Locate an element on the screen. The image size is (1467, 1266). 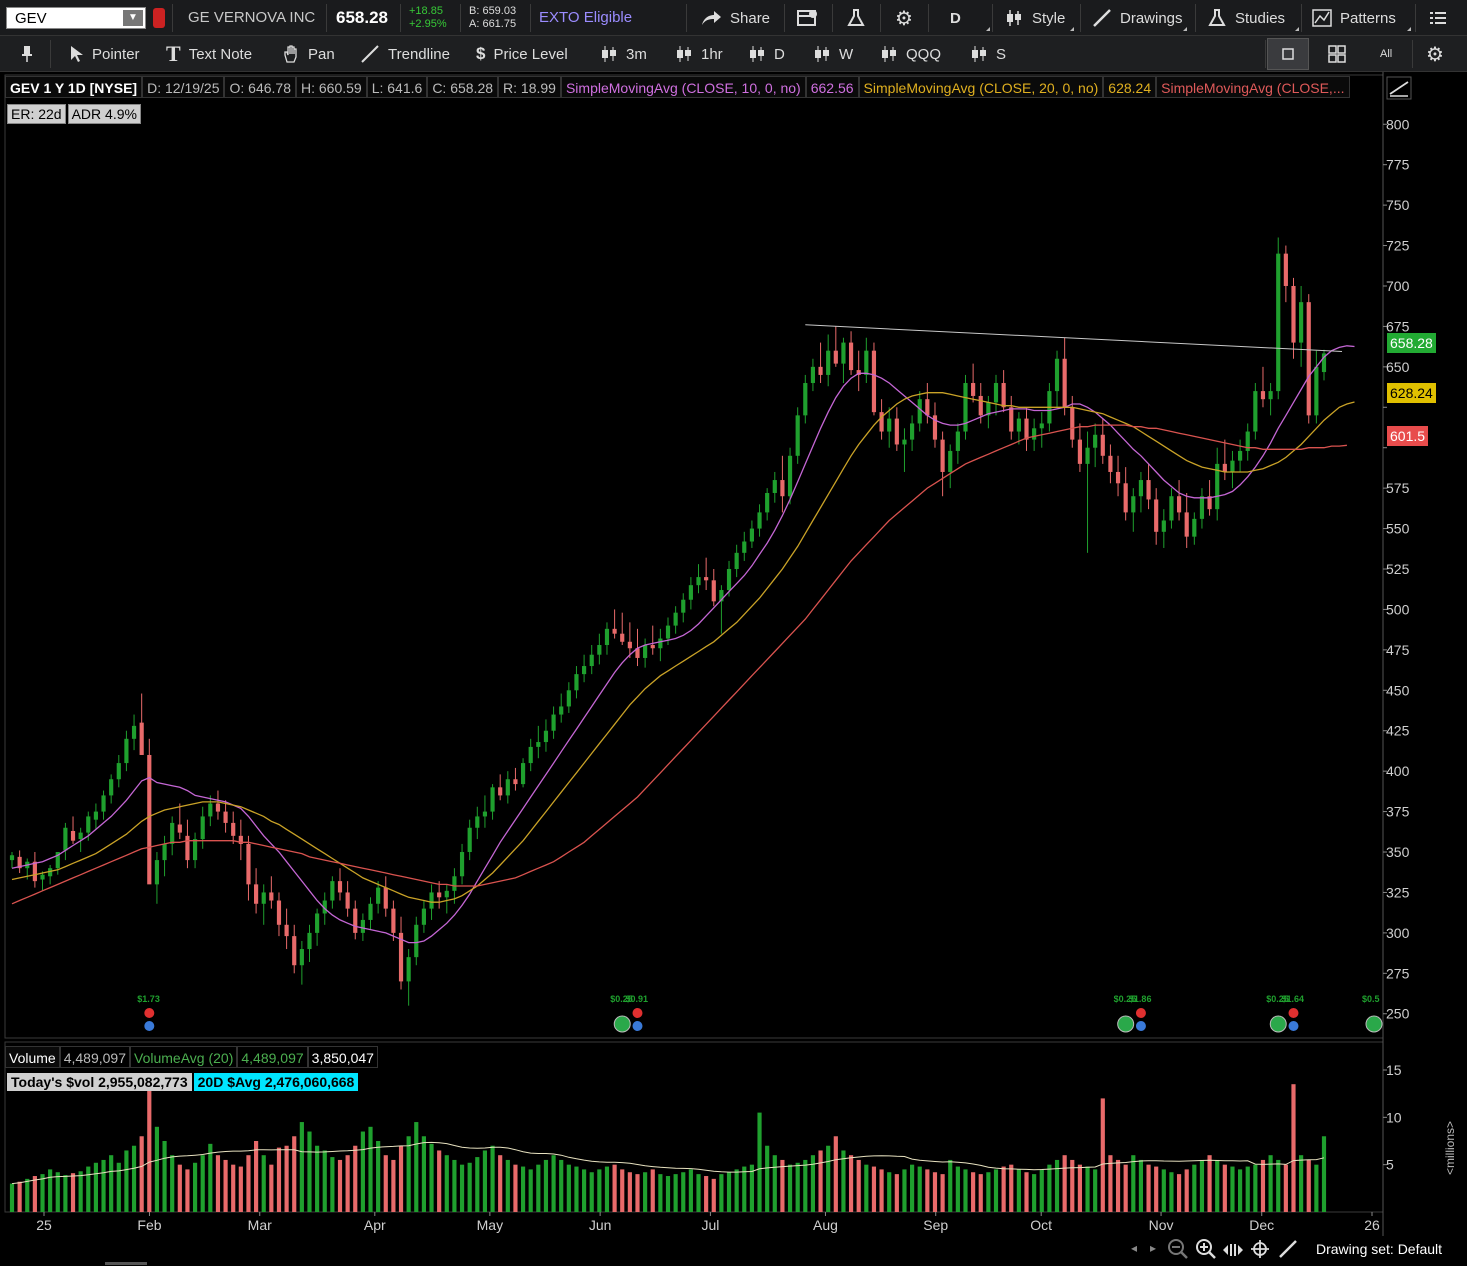
expand-studies-button is located at coordinates (1399, 90).